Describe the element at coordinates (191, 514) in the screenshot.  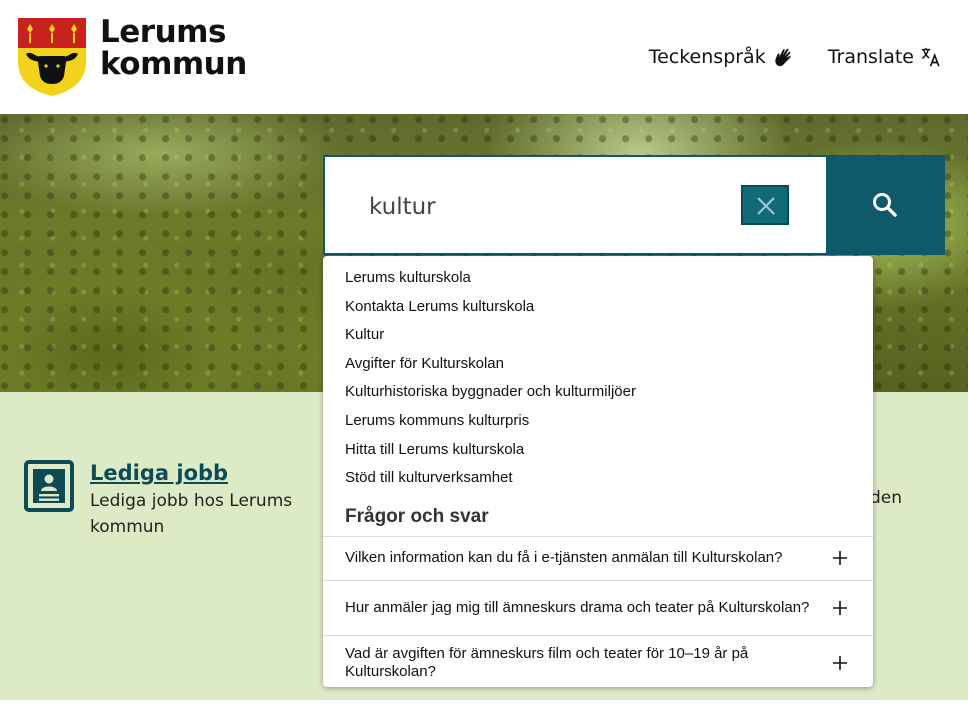
I see `jobs-description: Lediga jobb hos Lerums kommun` at that location.